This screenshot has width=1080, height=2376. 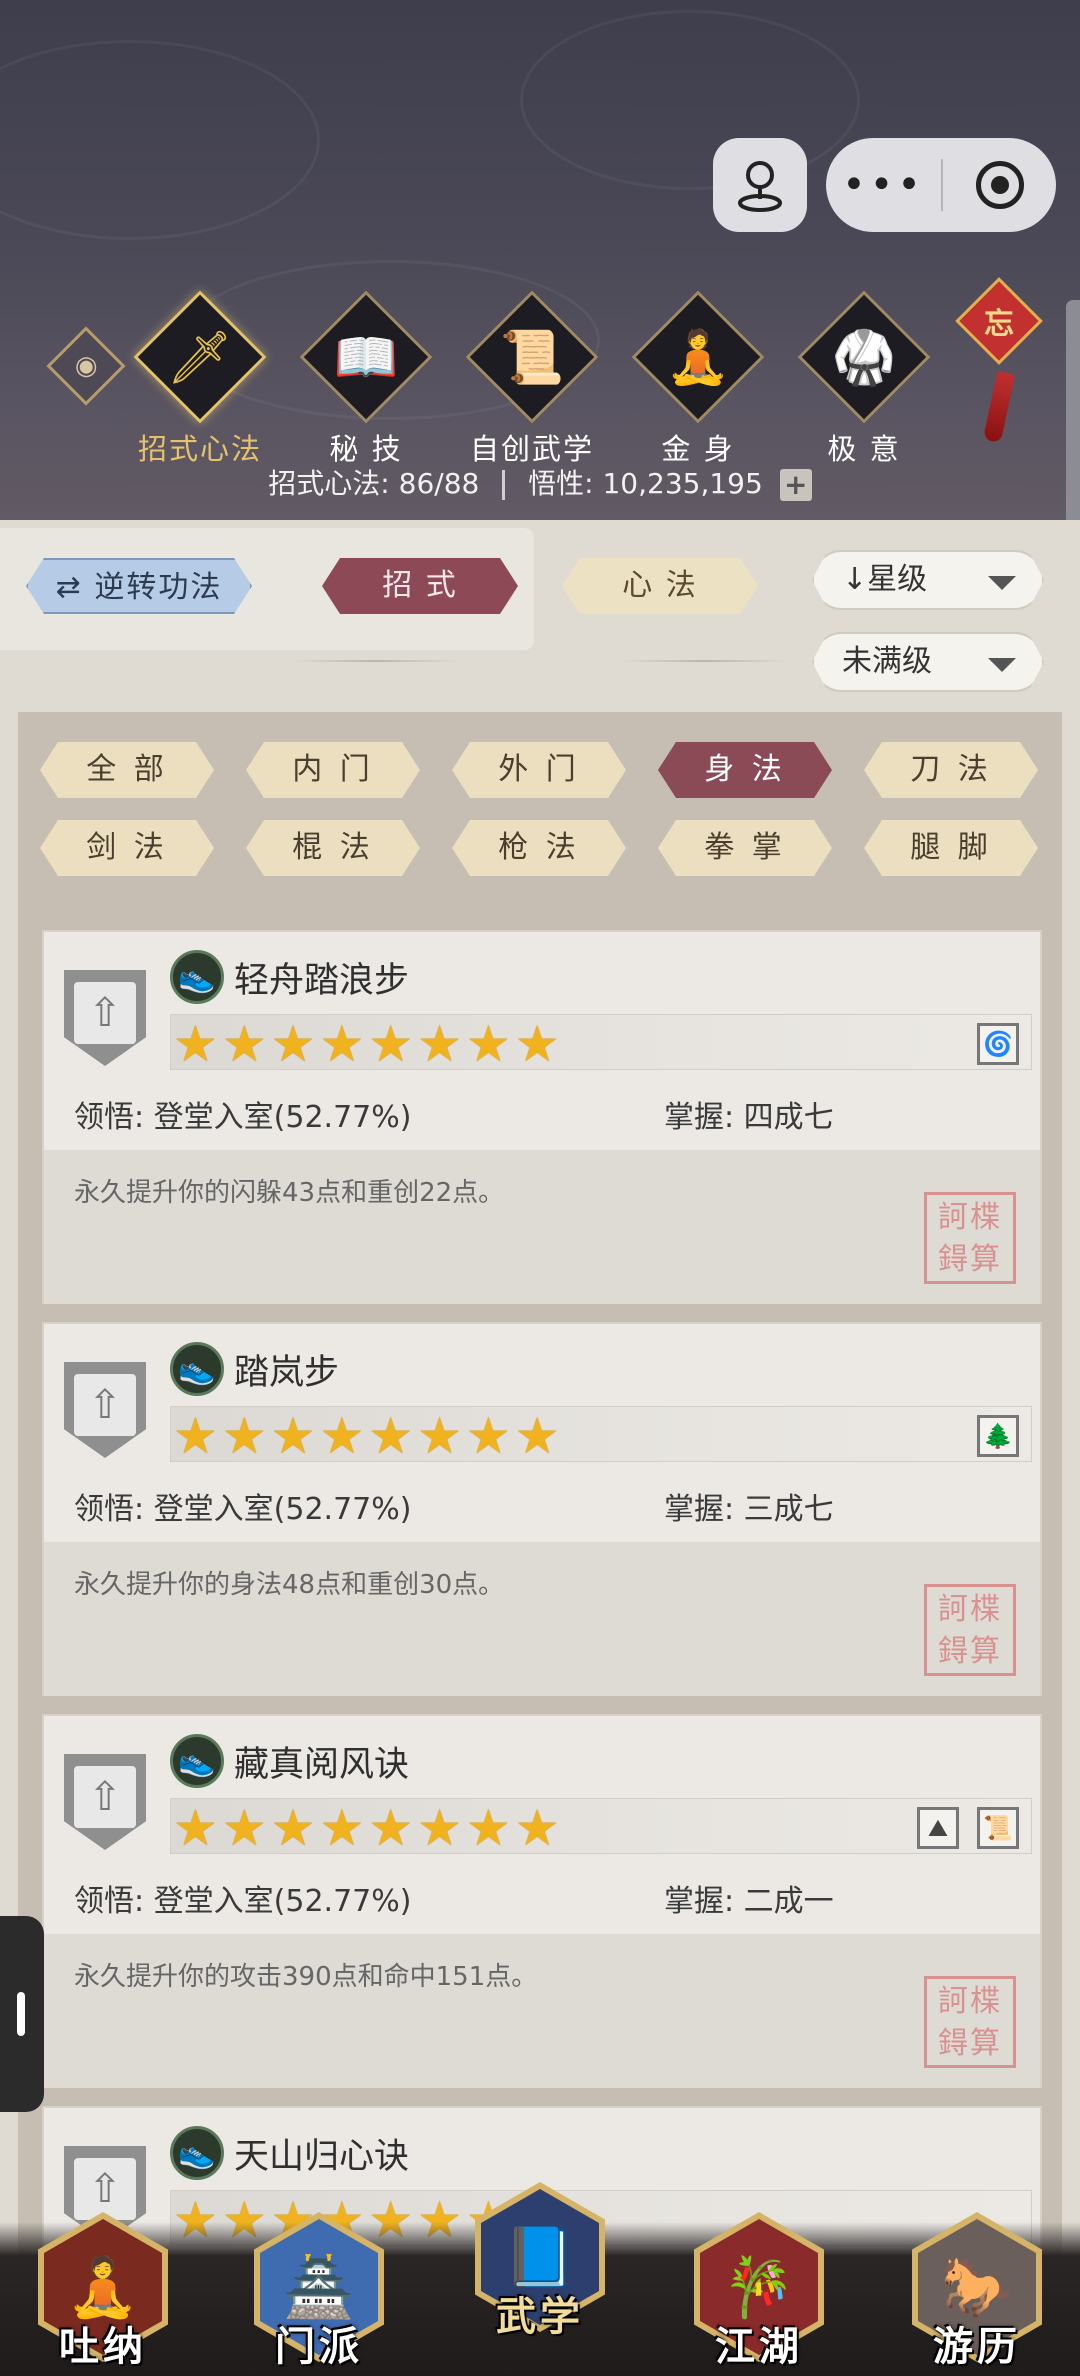 I want to click on top-tab-bar: 🗡 招式心法 📖 秘 技 📜 自创武学 🧘 金 身 🥋 极 意, so click(x=540, y=378).